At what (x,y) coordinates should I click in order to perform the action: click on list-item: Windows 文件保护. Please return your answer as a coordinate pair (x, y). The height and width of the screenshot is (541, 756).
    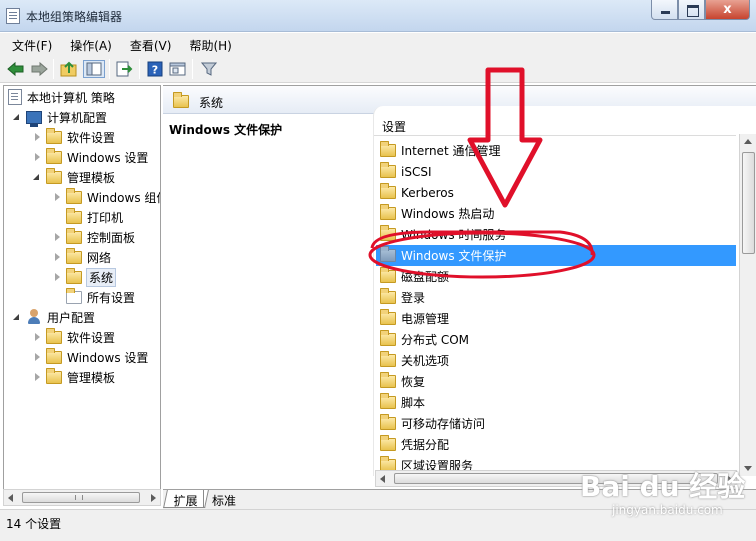
    Looking at the image, I should click on (556, 255).